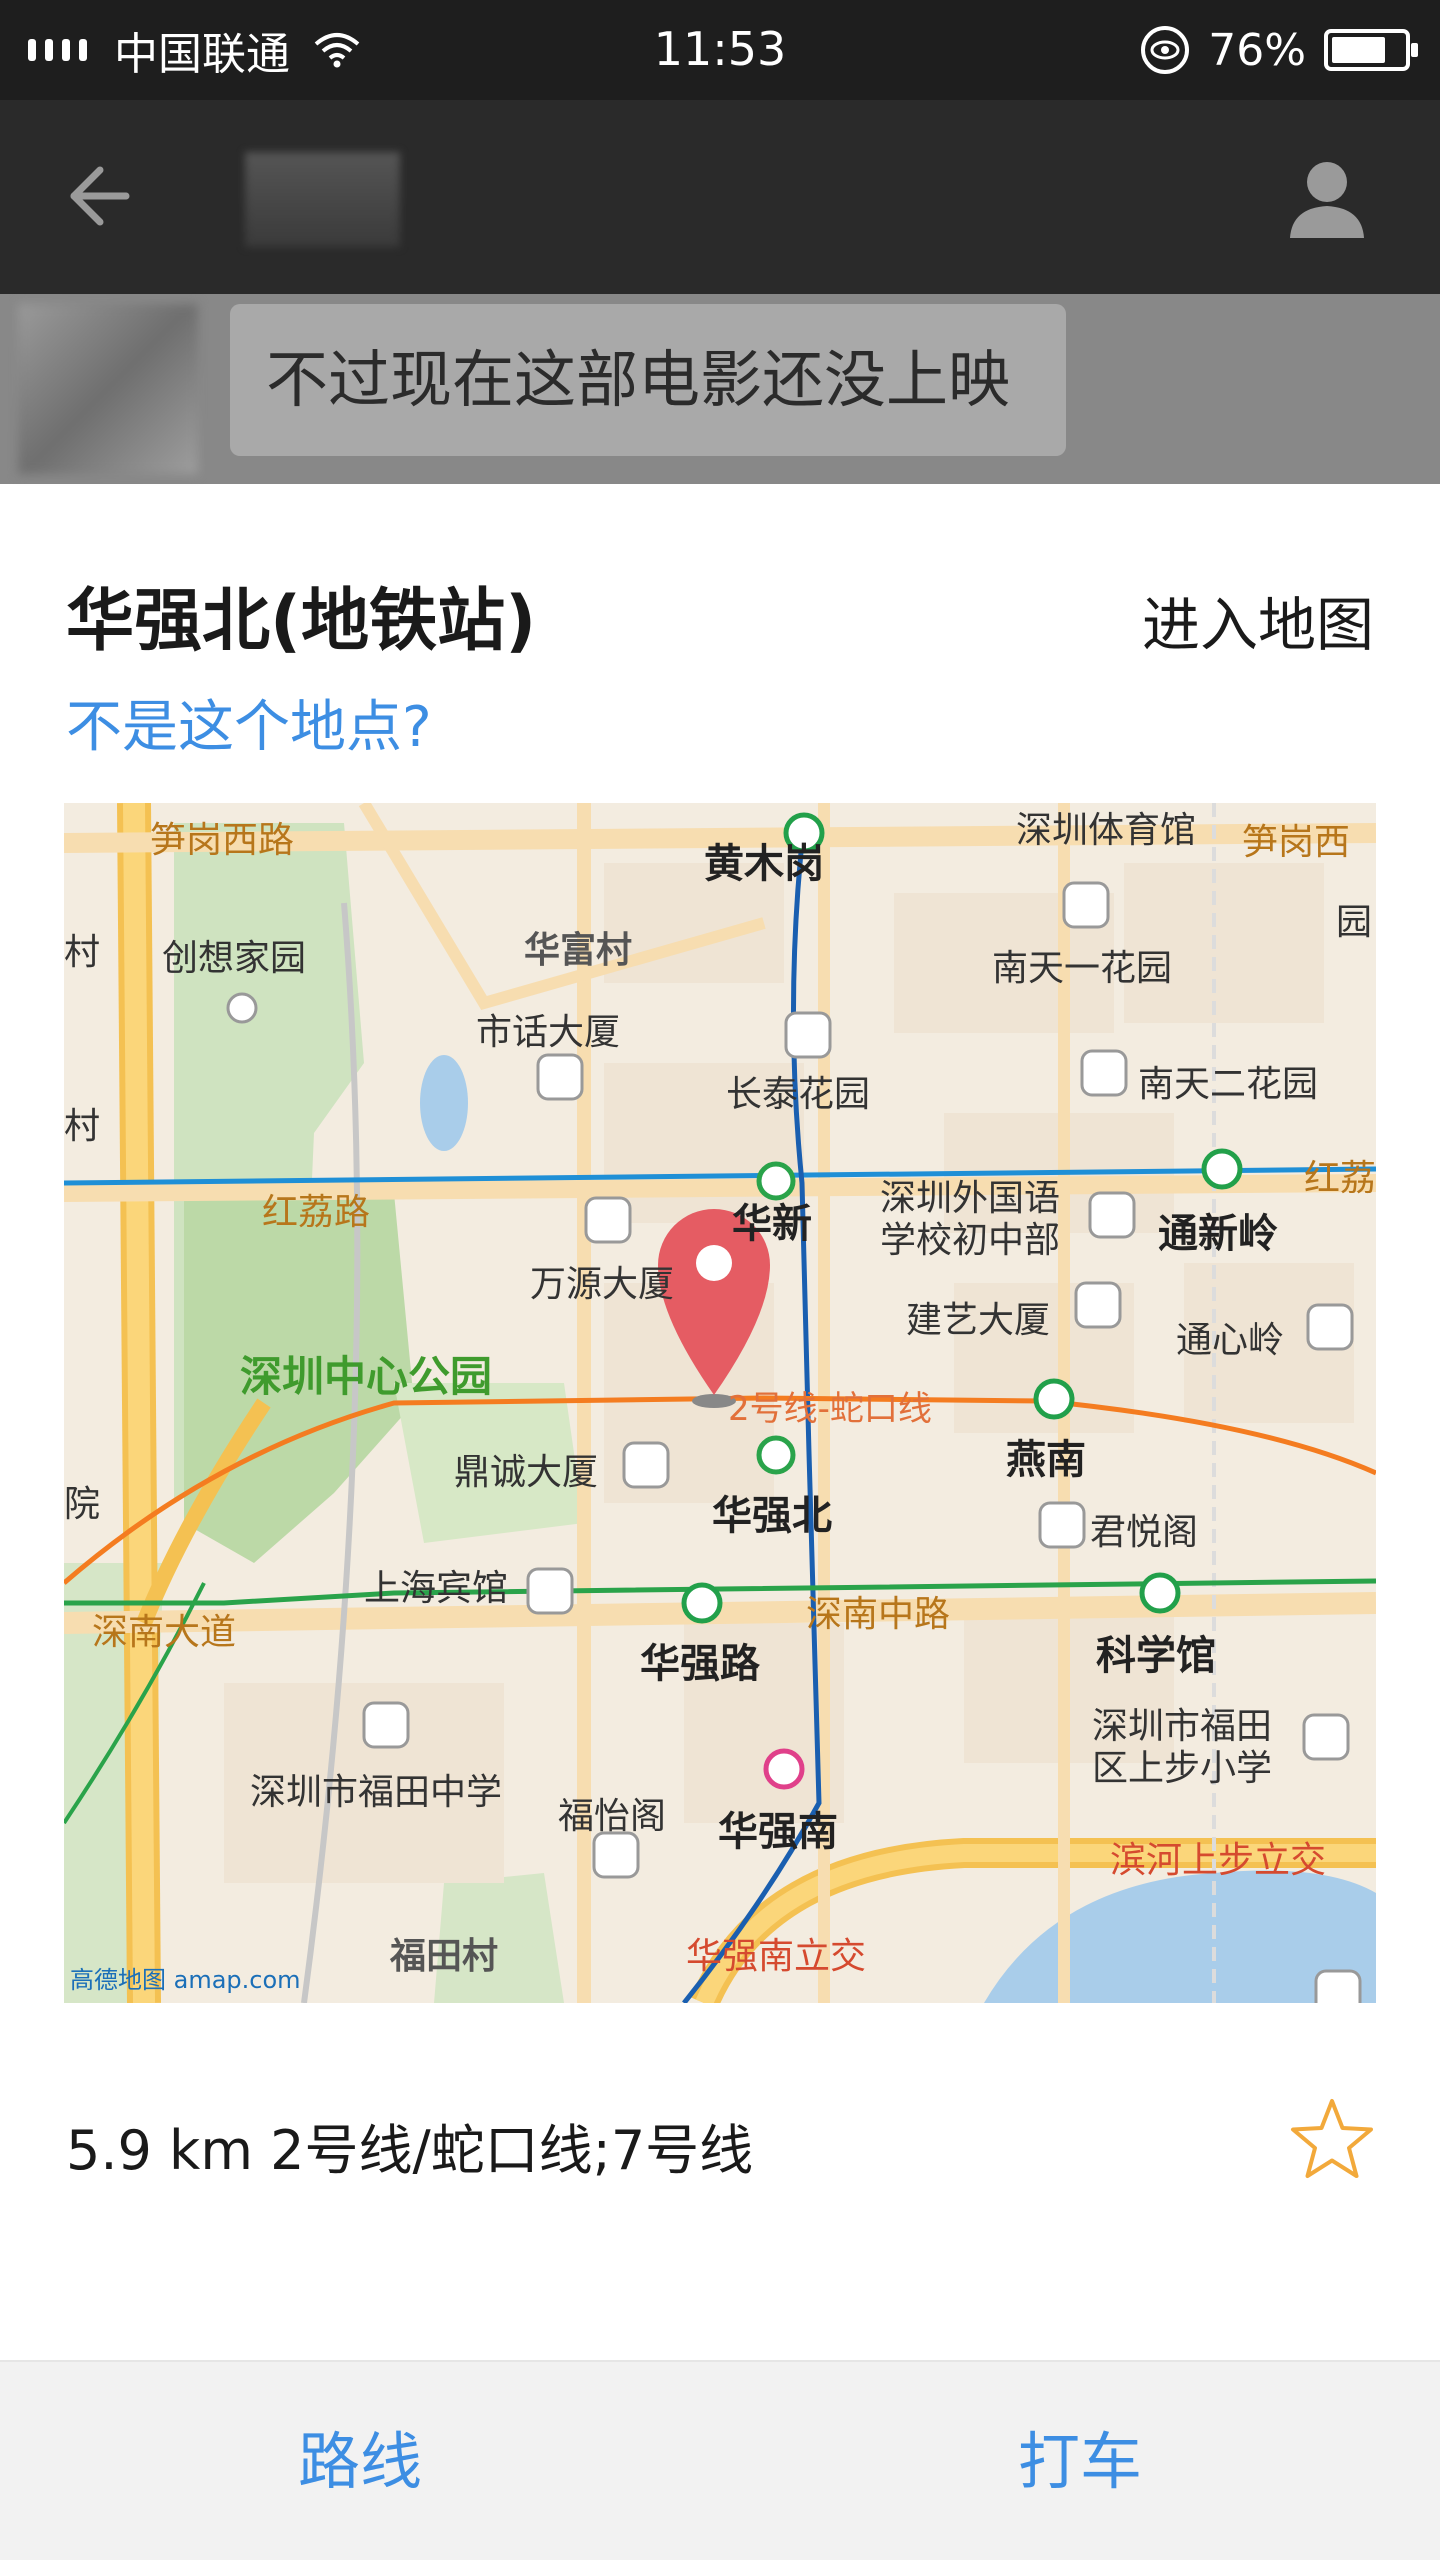 This screenshot has width=1440, height=2562. Describe the element at coordinates (301, 621) in the screenshot. I see `location-title: 华强北(地铁站)` at that location.